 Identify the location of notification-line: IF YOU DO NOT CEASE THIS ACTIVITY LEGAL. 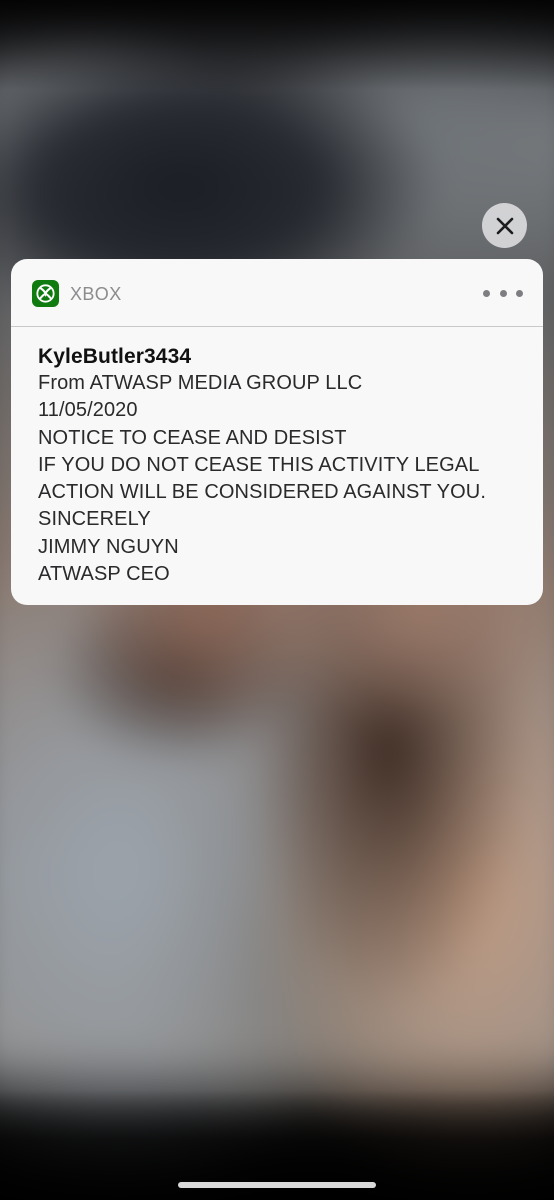
(259, 464).